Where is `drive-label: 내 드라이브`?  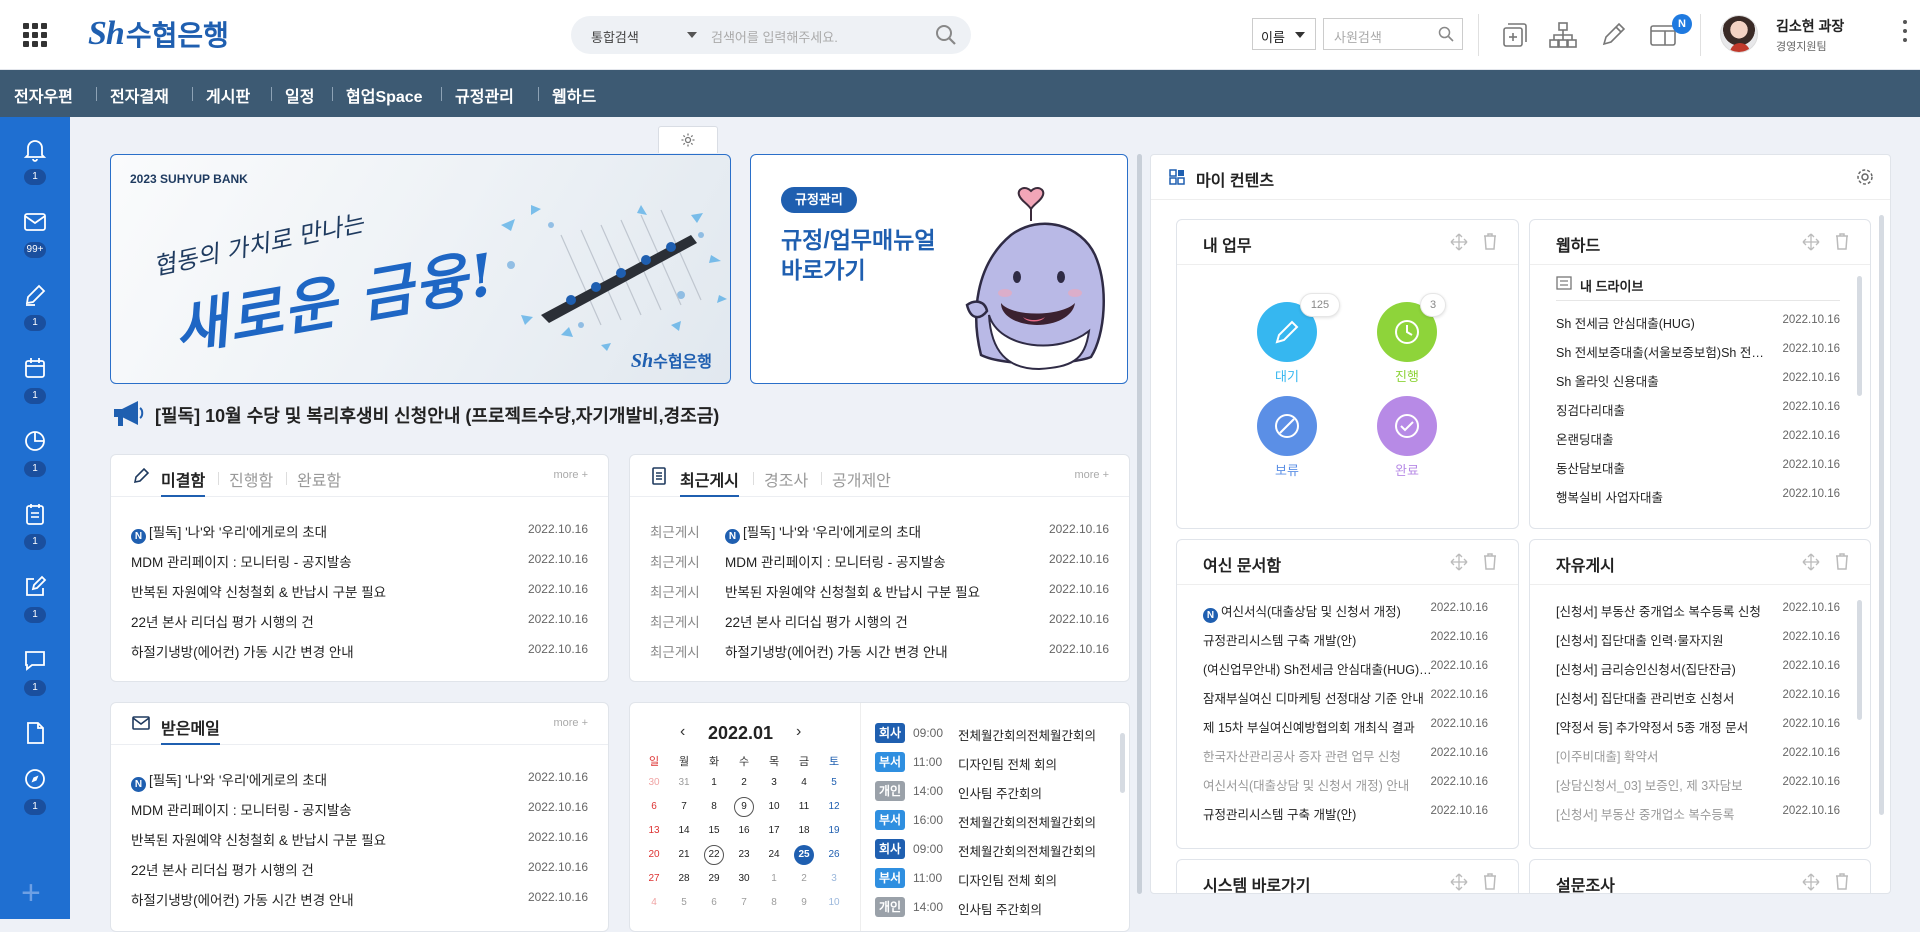 drive-label: 내 드라이브 is located at coordinates (1611, 285).